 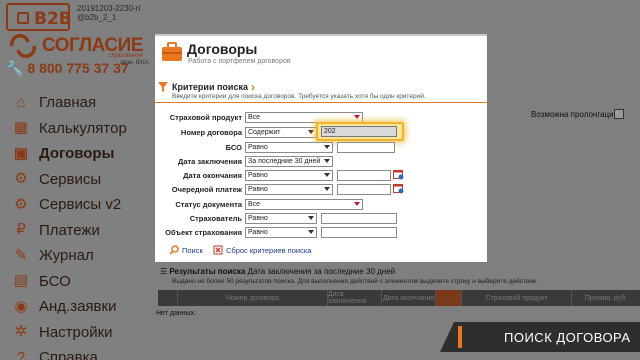 I want to click on brand-logo: СОГЛАСИЕ страхование, so click(x=78, y=46).